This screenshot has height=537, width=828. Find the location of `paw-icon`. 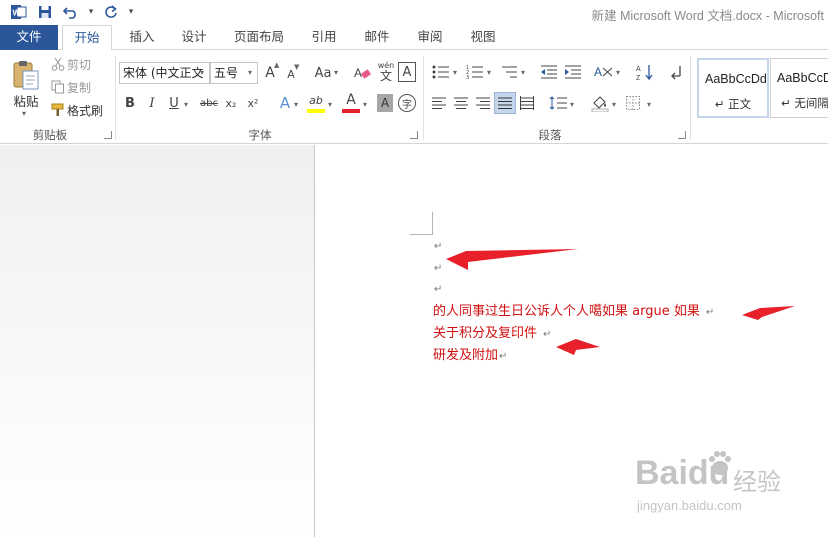

paw-icon is located at coordinates (720, 463).